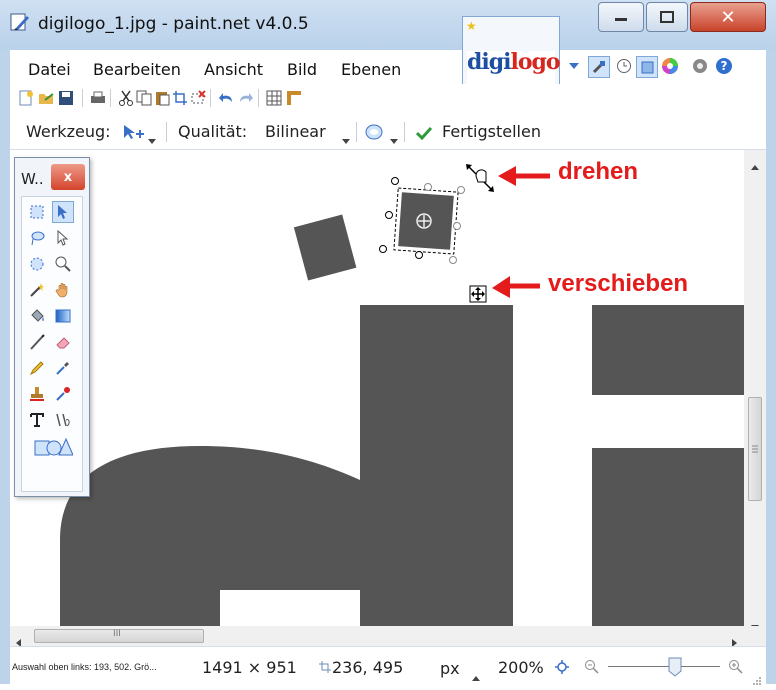 The image size is (776, 690). I want to click on window-title: digilogo_1.jpg - paint.net v4.0.5, so click(173, 24).